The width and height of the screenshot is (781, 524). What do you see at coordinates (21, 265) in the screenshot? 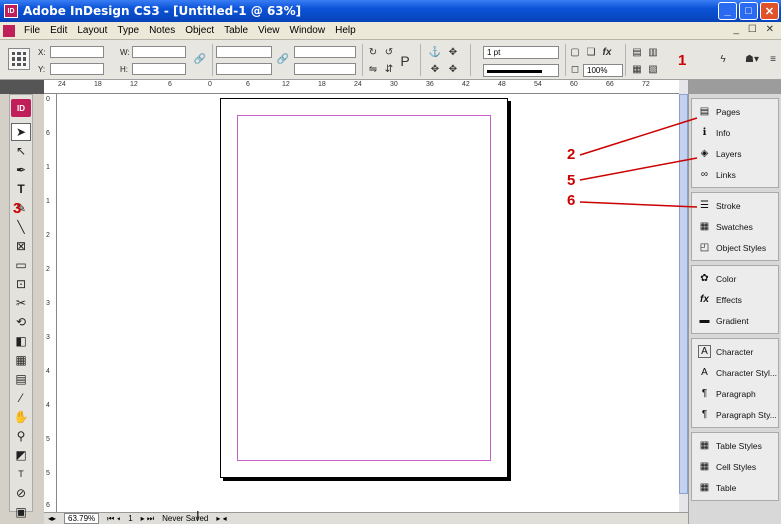
I see `rectangle-tool-icon: ▭` at bounding box center [21, 265].